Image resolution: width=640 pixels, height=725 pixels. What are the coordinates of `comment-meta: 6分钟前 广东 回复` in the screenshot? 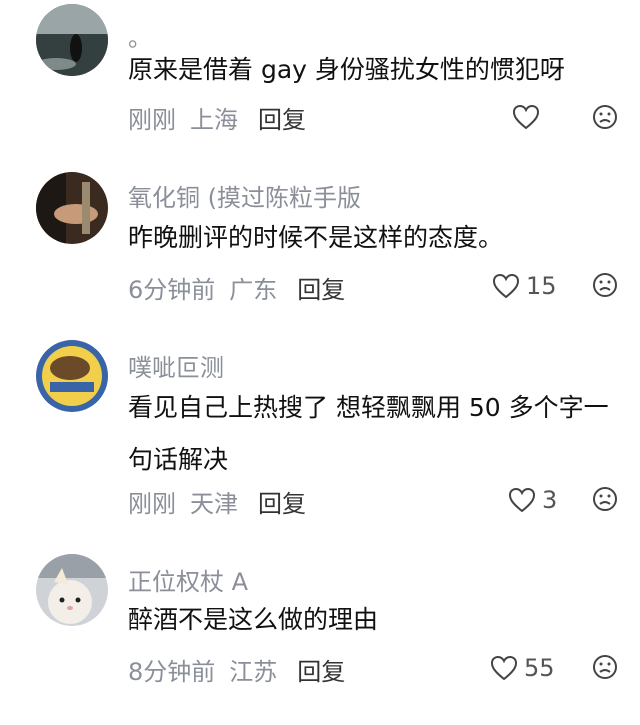 It's located at (243, 287).